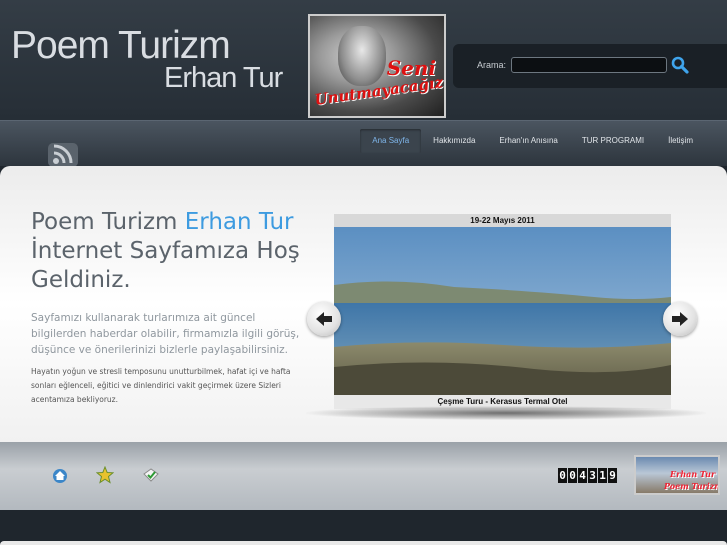  I want to click on counter-digit: 3, so click(592, 475).